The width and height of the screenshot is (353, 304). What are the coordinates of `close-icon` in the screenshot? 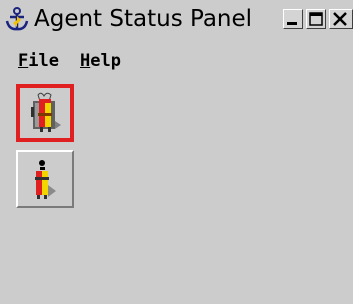 It's located at (340, 19).